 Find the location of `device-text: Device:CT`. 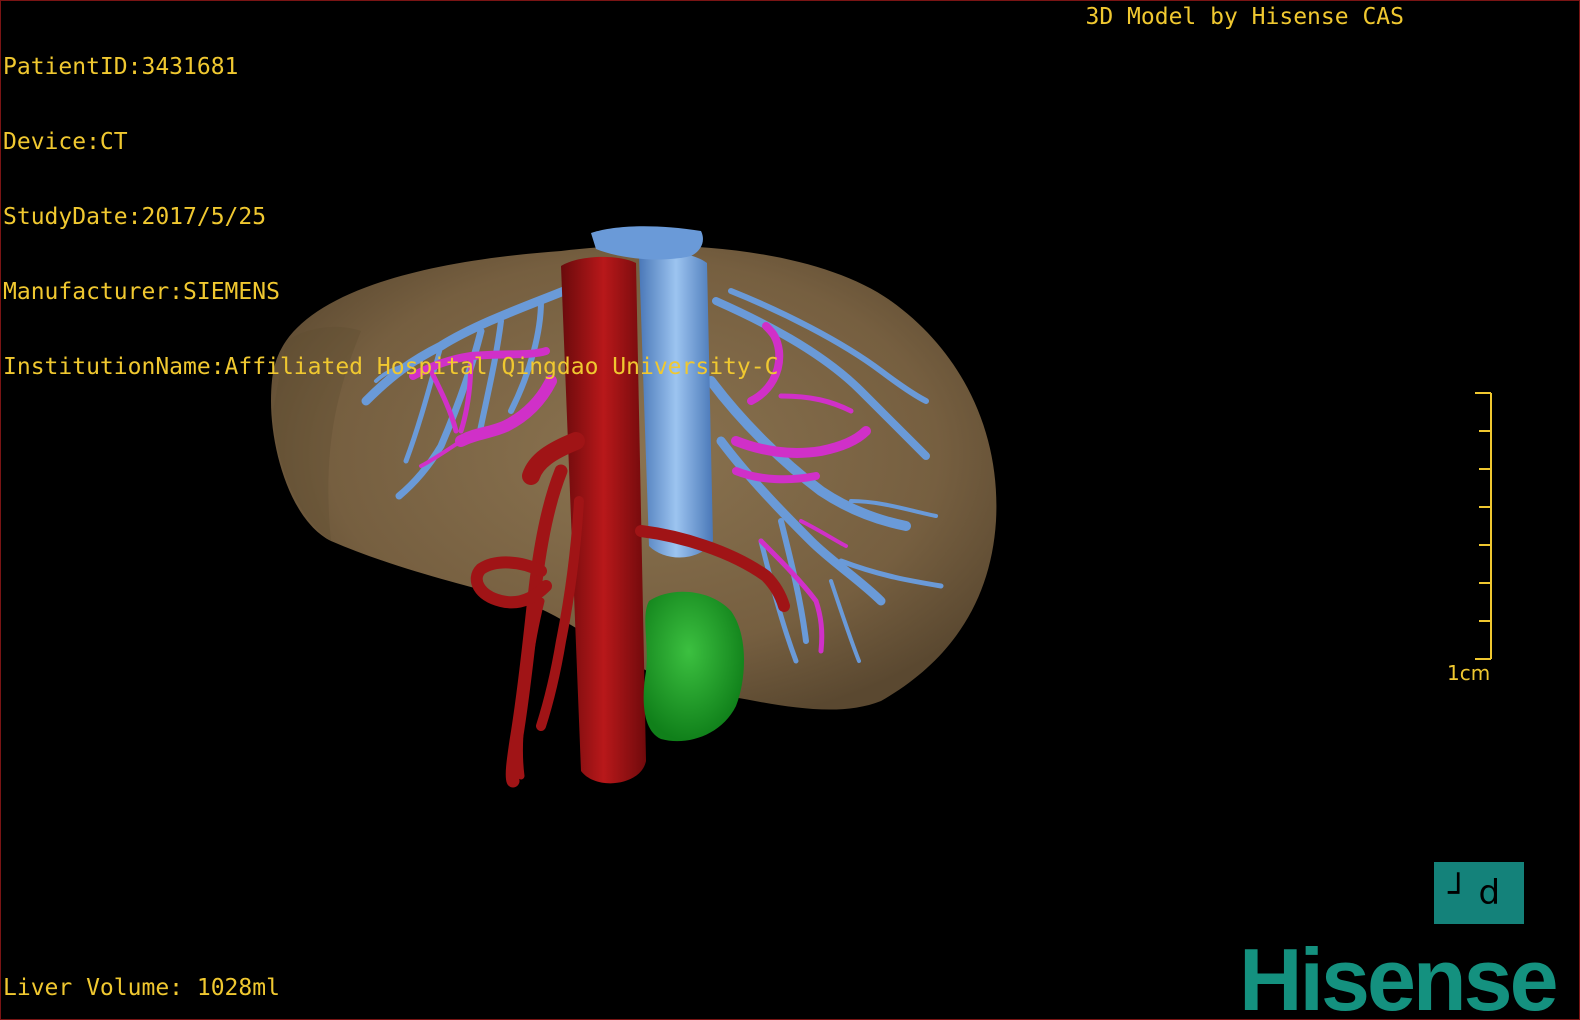

device-text: Device:CT is located at coordinates (65, 142).